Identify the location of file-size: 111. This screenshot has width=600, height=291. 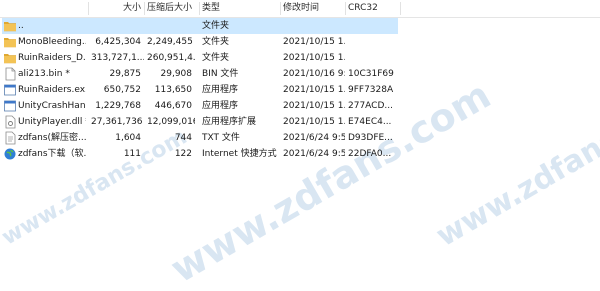
(132, 154).